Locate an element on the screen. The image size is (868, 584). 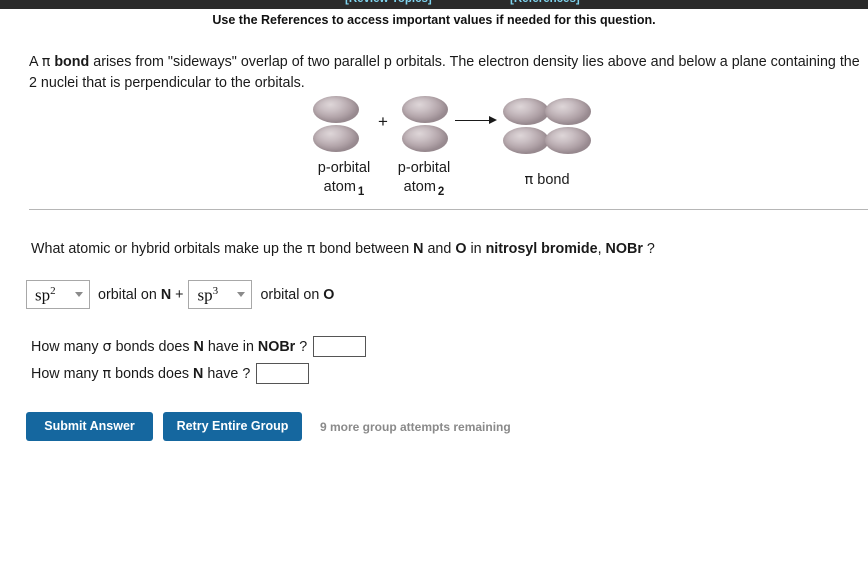
pi-bond-label: π bond is located at coordinates (547, 180).